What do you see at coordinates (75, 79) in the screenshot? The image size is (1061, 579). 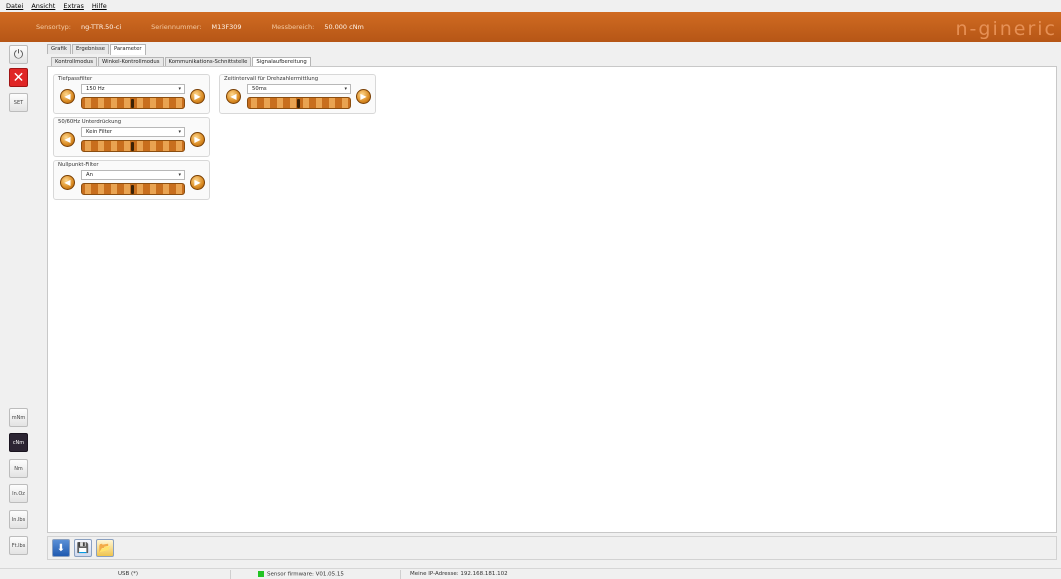 I see `tiefpass-title: Tiefpassfilter` at bounding box center [75, 79].